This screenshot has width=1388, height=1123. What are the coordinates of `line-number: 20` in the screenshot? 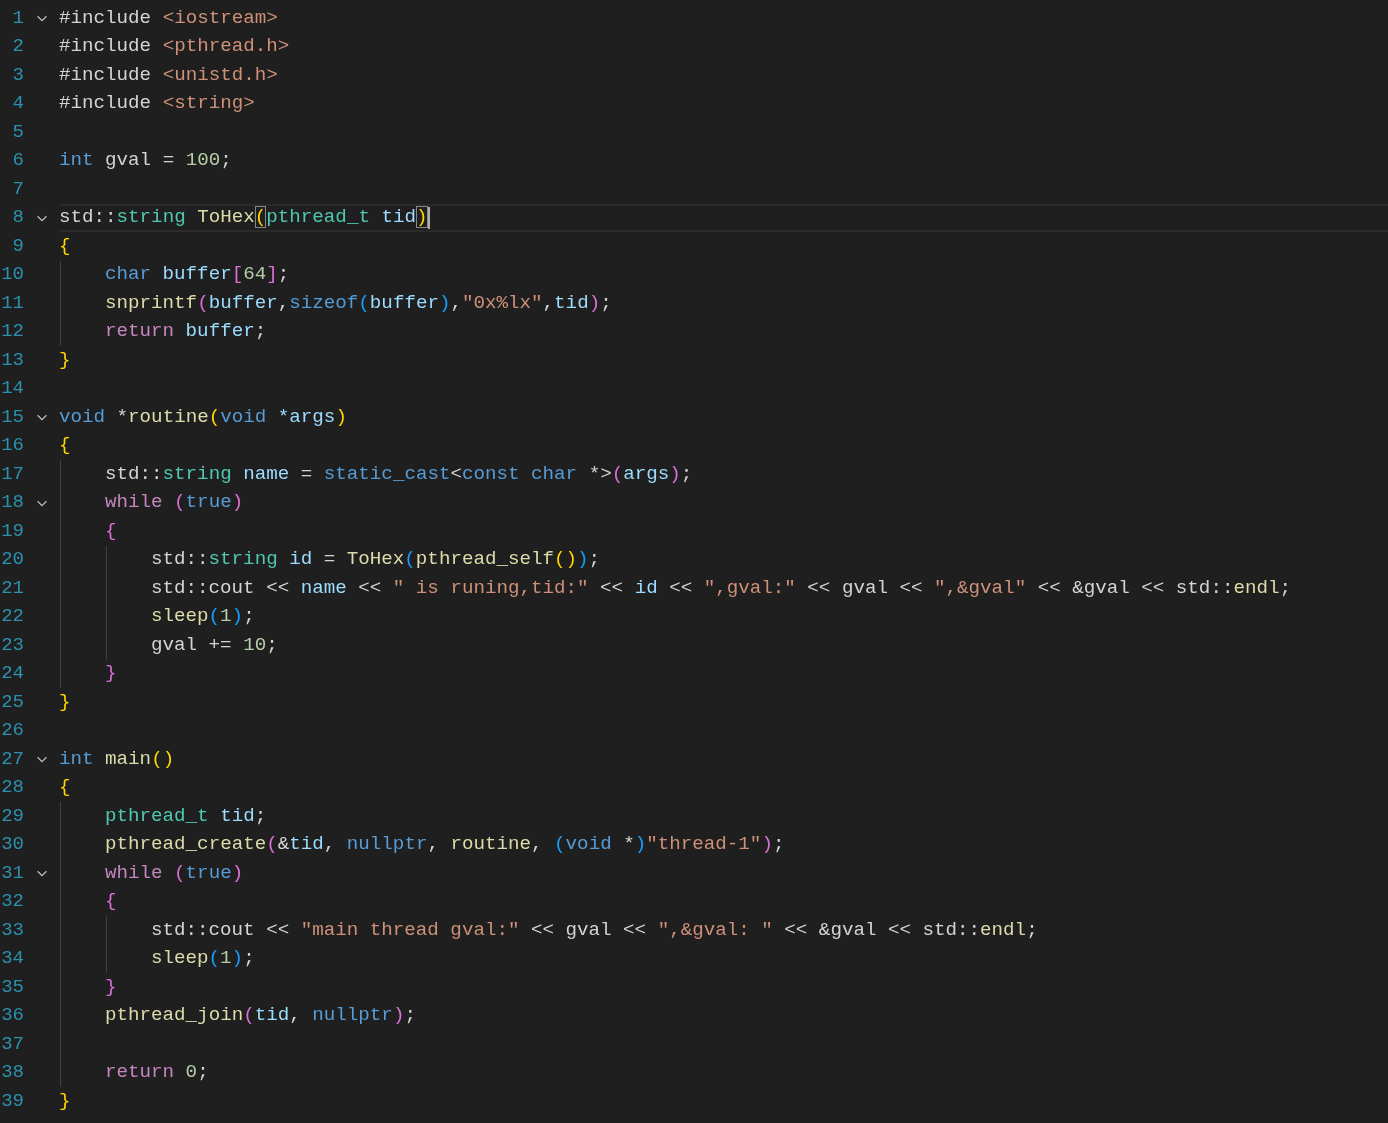 It's located at (12, 560).